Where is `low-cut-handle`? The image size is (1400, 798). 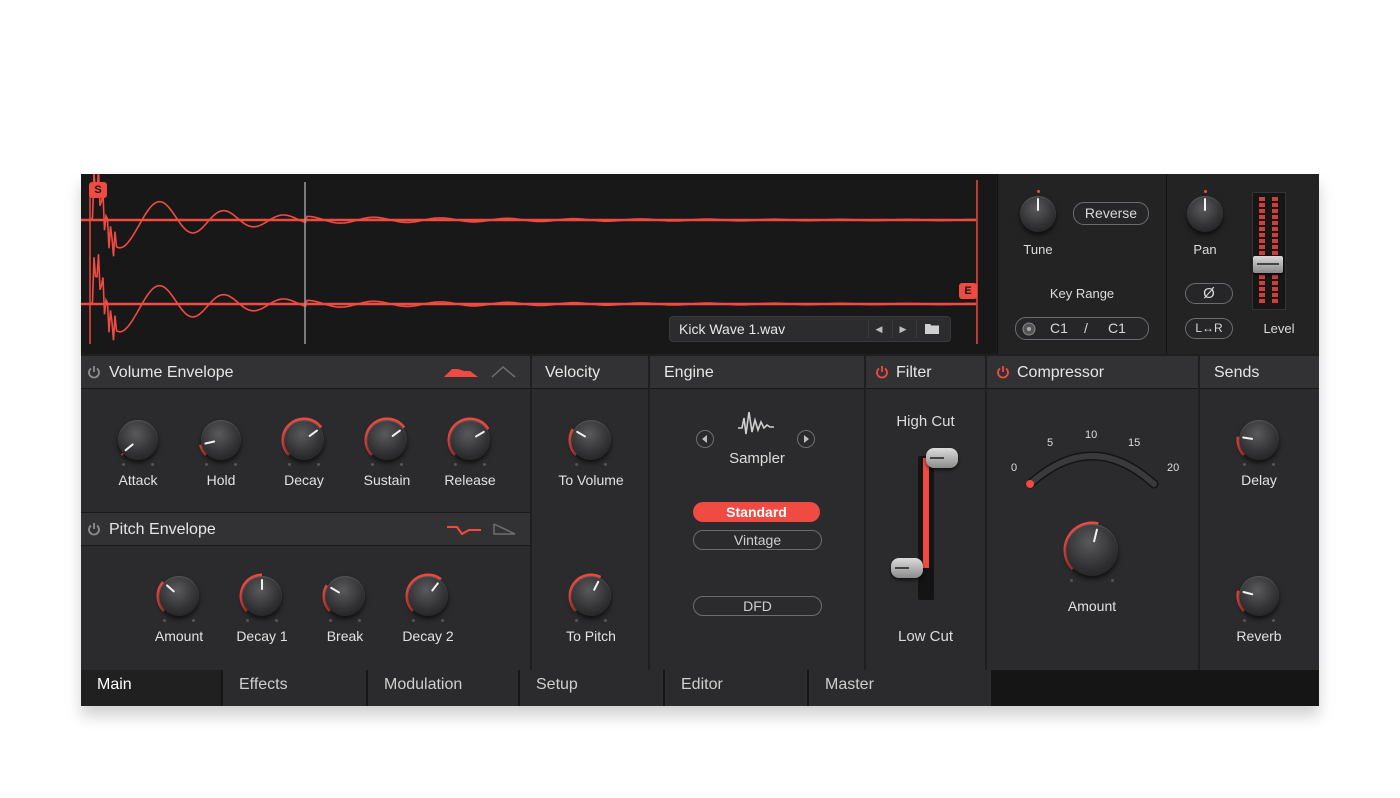 low-cut-handle is located at coordinates (907, 568).